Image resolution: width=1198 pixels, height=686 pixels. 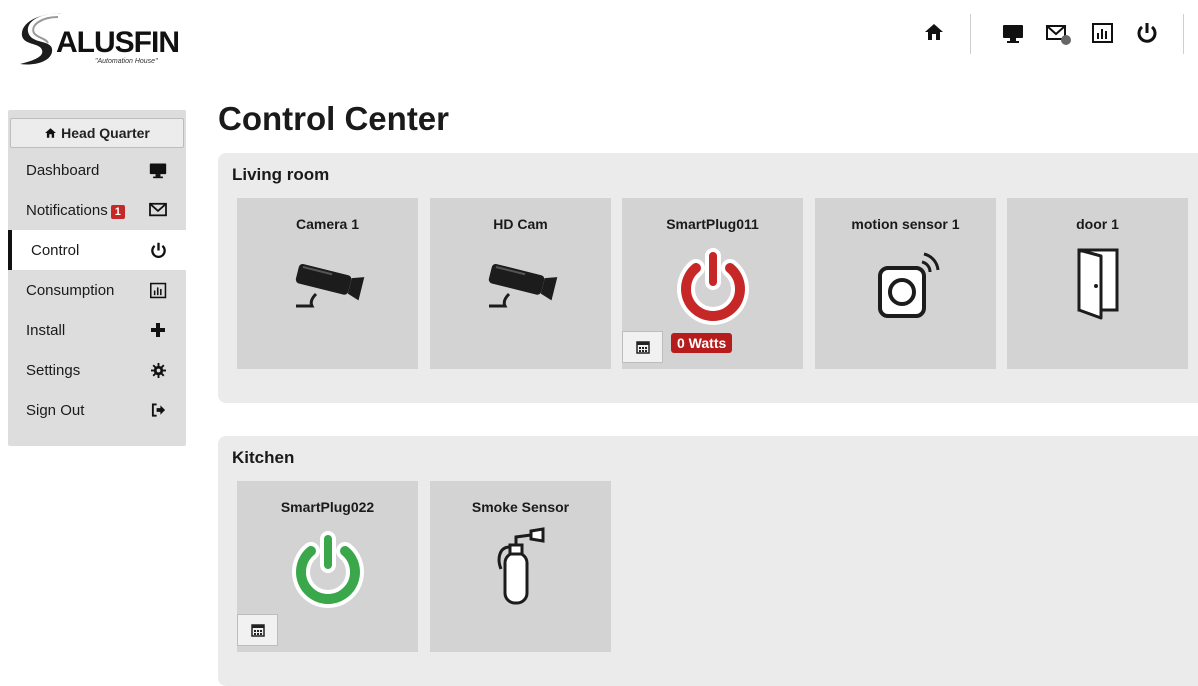 I want to click on sidebar-item-install: Install, so click(x=97, y=330).